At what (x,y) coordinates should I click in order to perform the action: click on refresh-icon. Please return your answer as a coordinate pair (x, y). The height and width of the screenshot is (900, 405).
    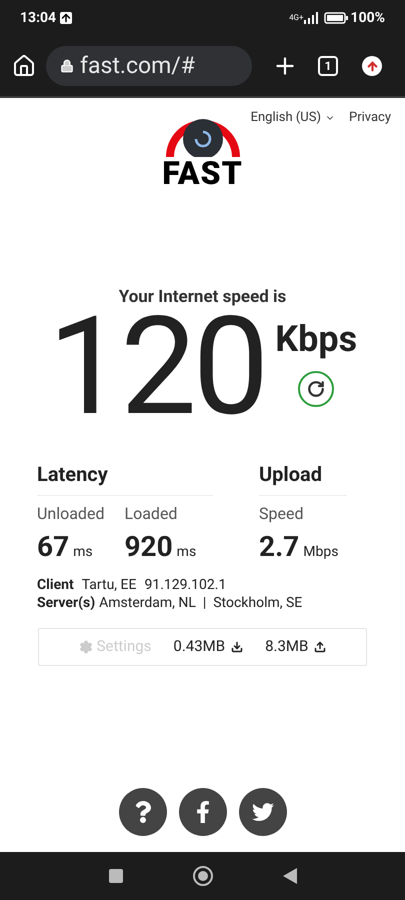
    Looking at the image, I should click on (316, 389).